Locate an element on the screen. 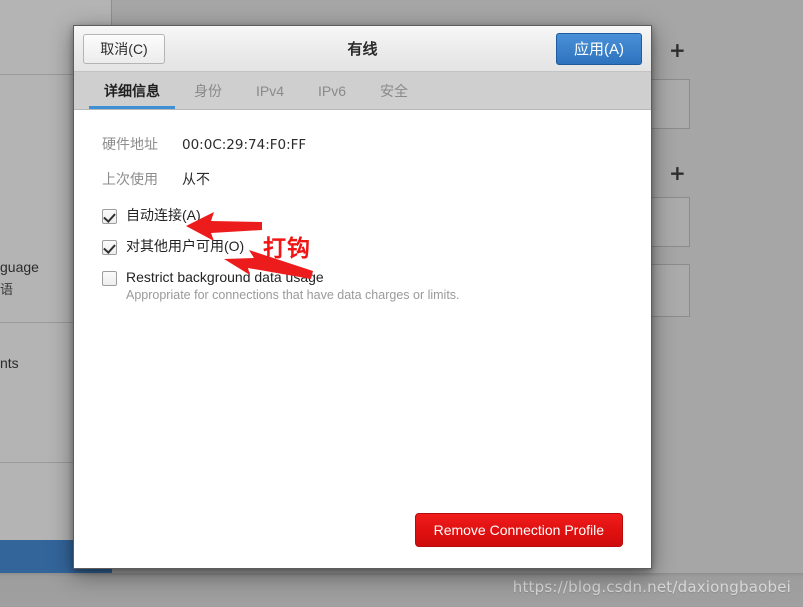  apply-button: 应用(A) is located at coordinates (599, 48).